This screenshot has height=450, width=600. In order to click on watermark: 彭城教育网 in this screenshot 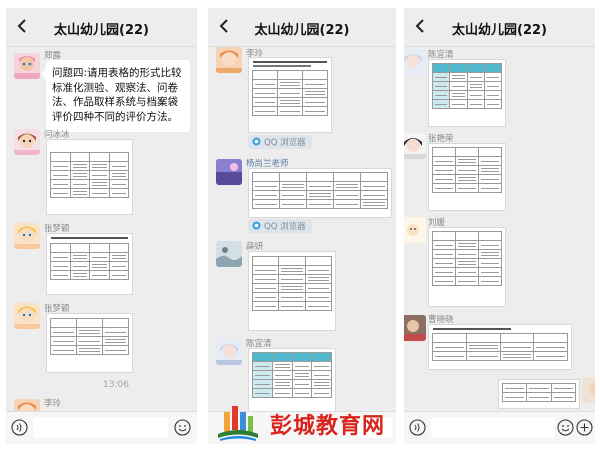, I will do `click(307, 424)`.